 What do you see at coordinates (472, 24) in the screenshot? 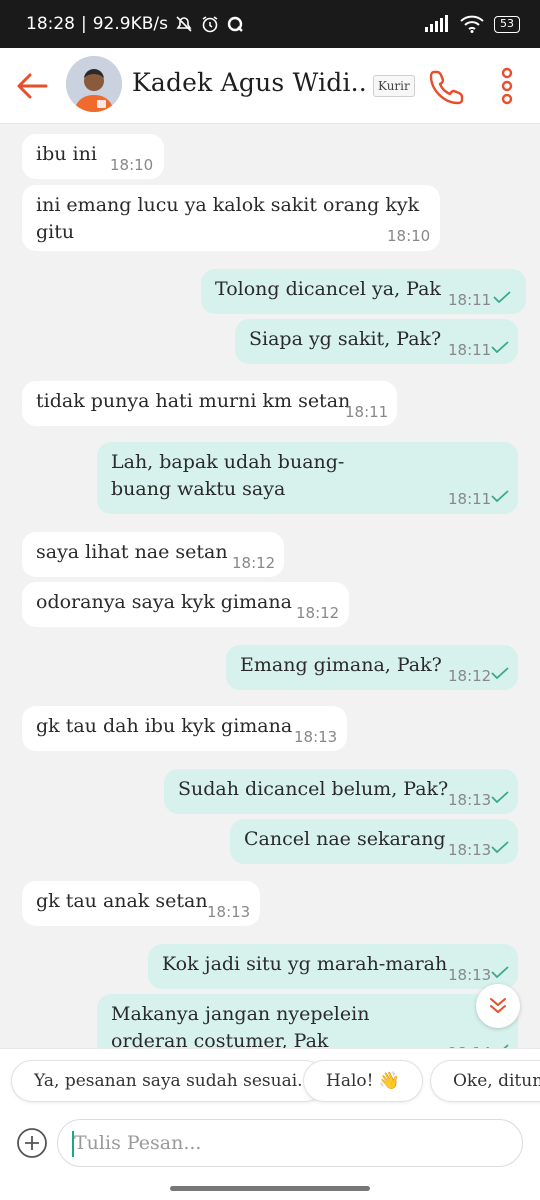
I see `wifi-icon` at bounding box center [472, 24].